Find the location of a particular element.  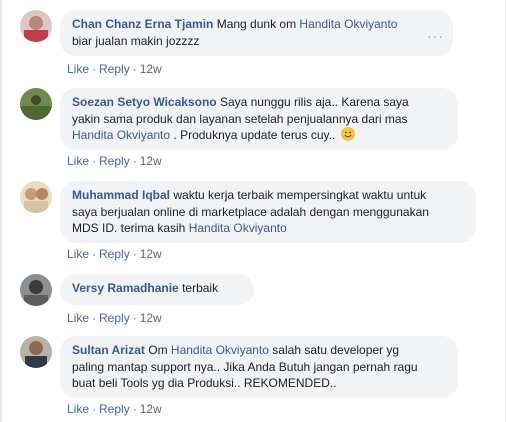

comment-bubble: Versy Ramadhanie terbaik is located at coordinates (157, 289).